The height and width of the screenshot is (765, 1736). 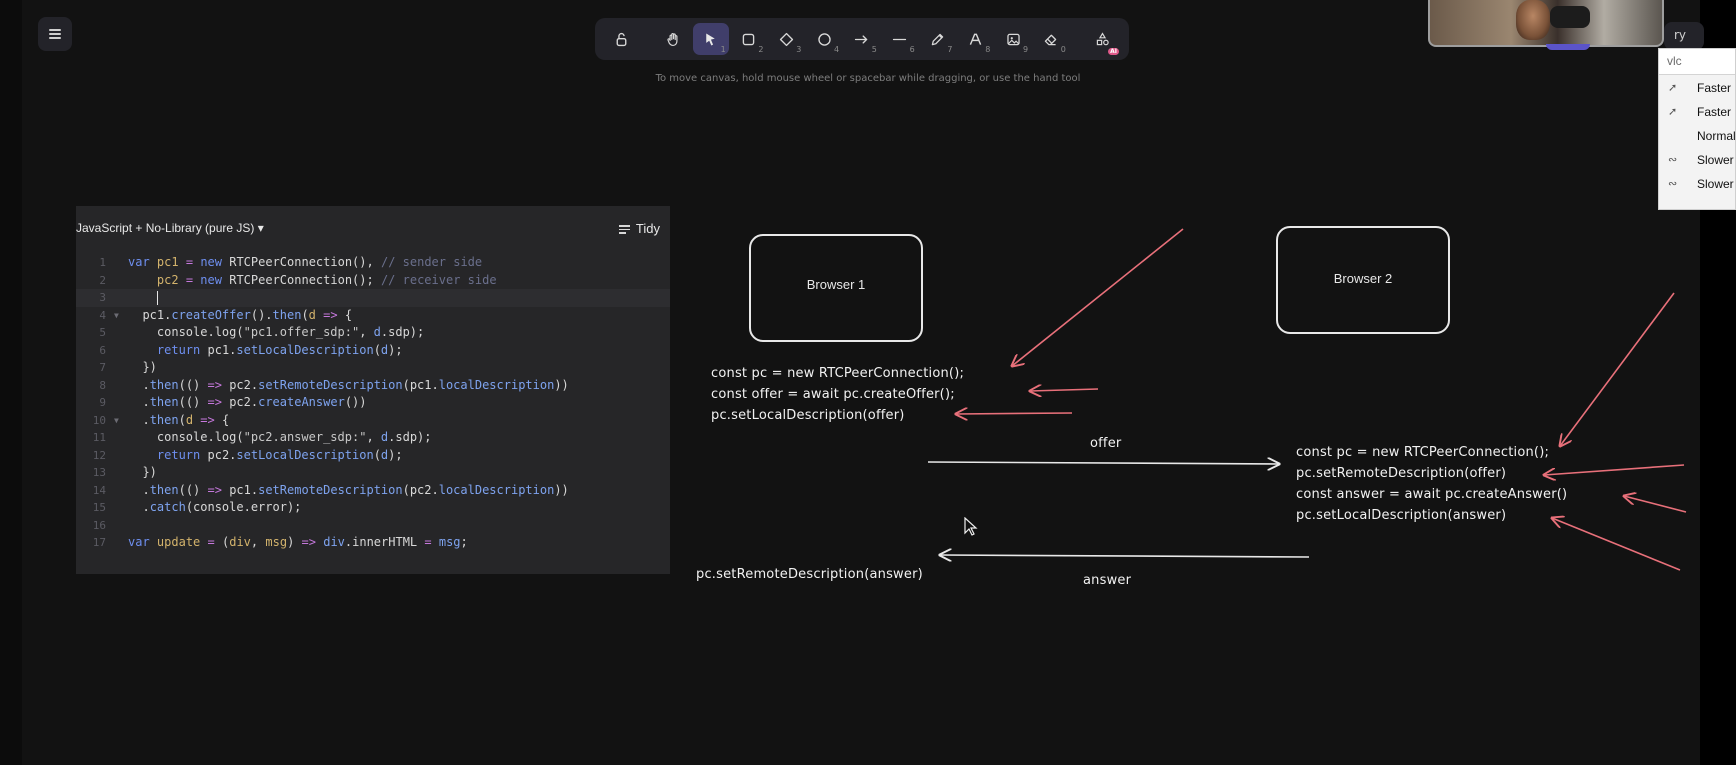 What do you see at coordinates (833, 394) in the screenshot?
I see `offer-code-line: const offer = await pc.createOffer();` at bounding box center [833, 394].